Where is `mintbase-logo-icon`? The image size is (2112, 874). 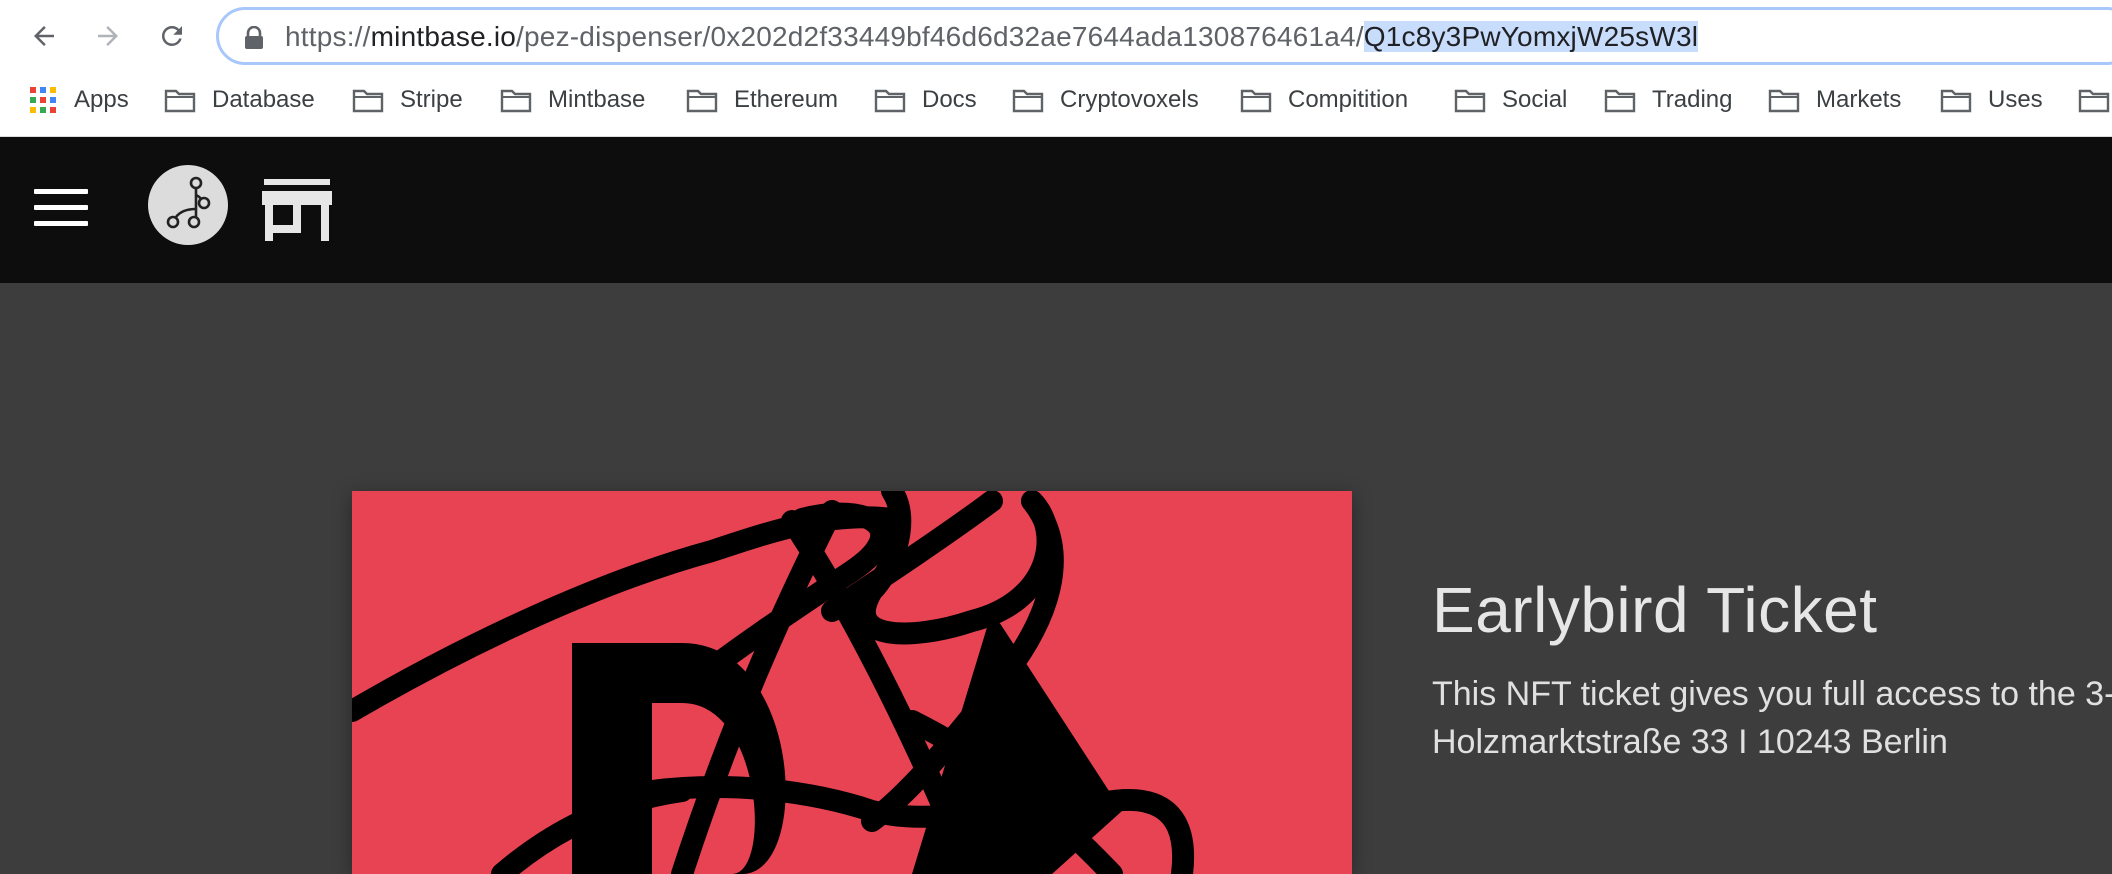 mintbase-logo-icon is located at coordinates (188, 205).